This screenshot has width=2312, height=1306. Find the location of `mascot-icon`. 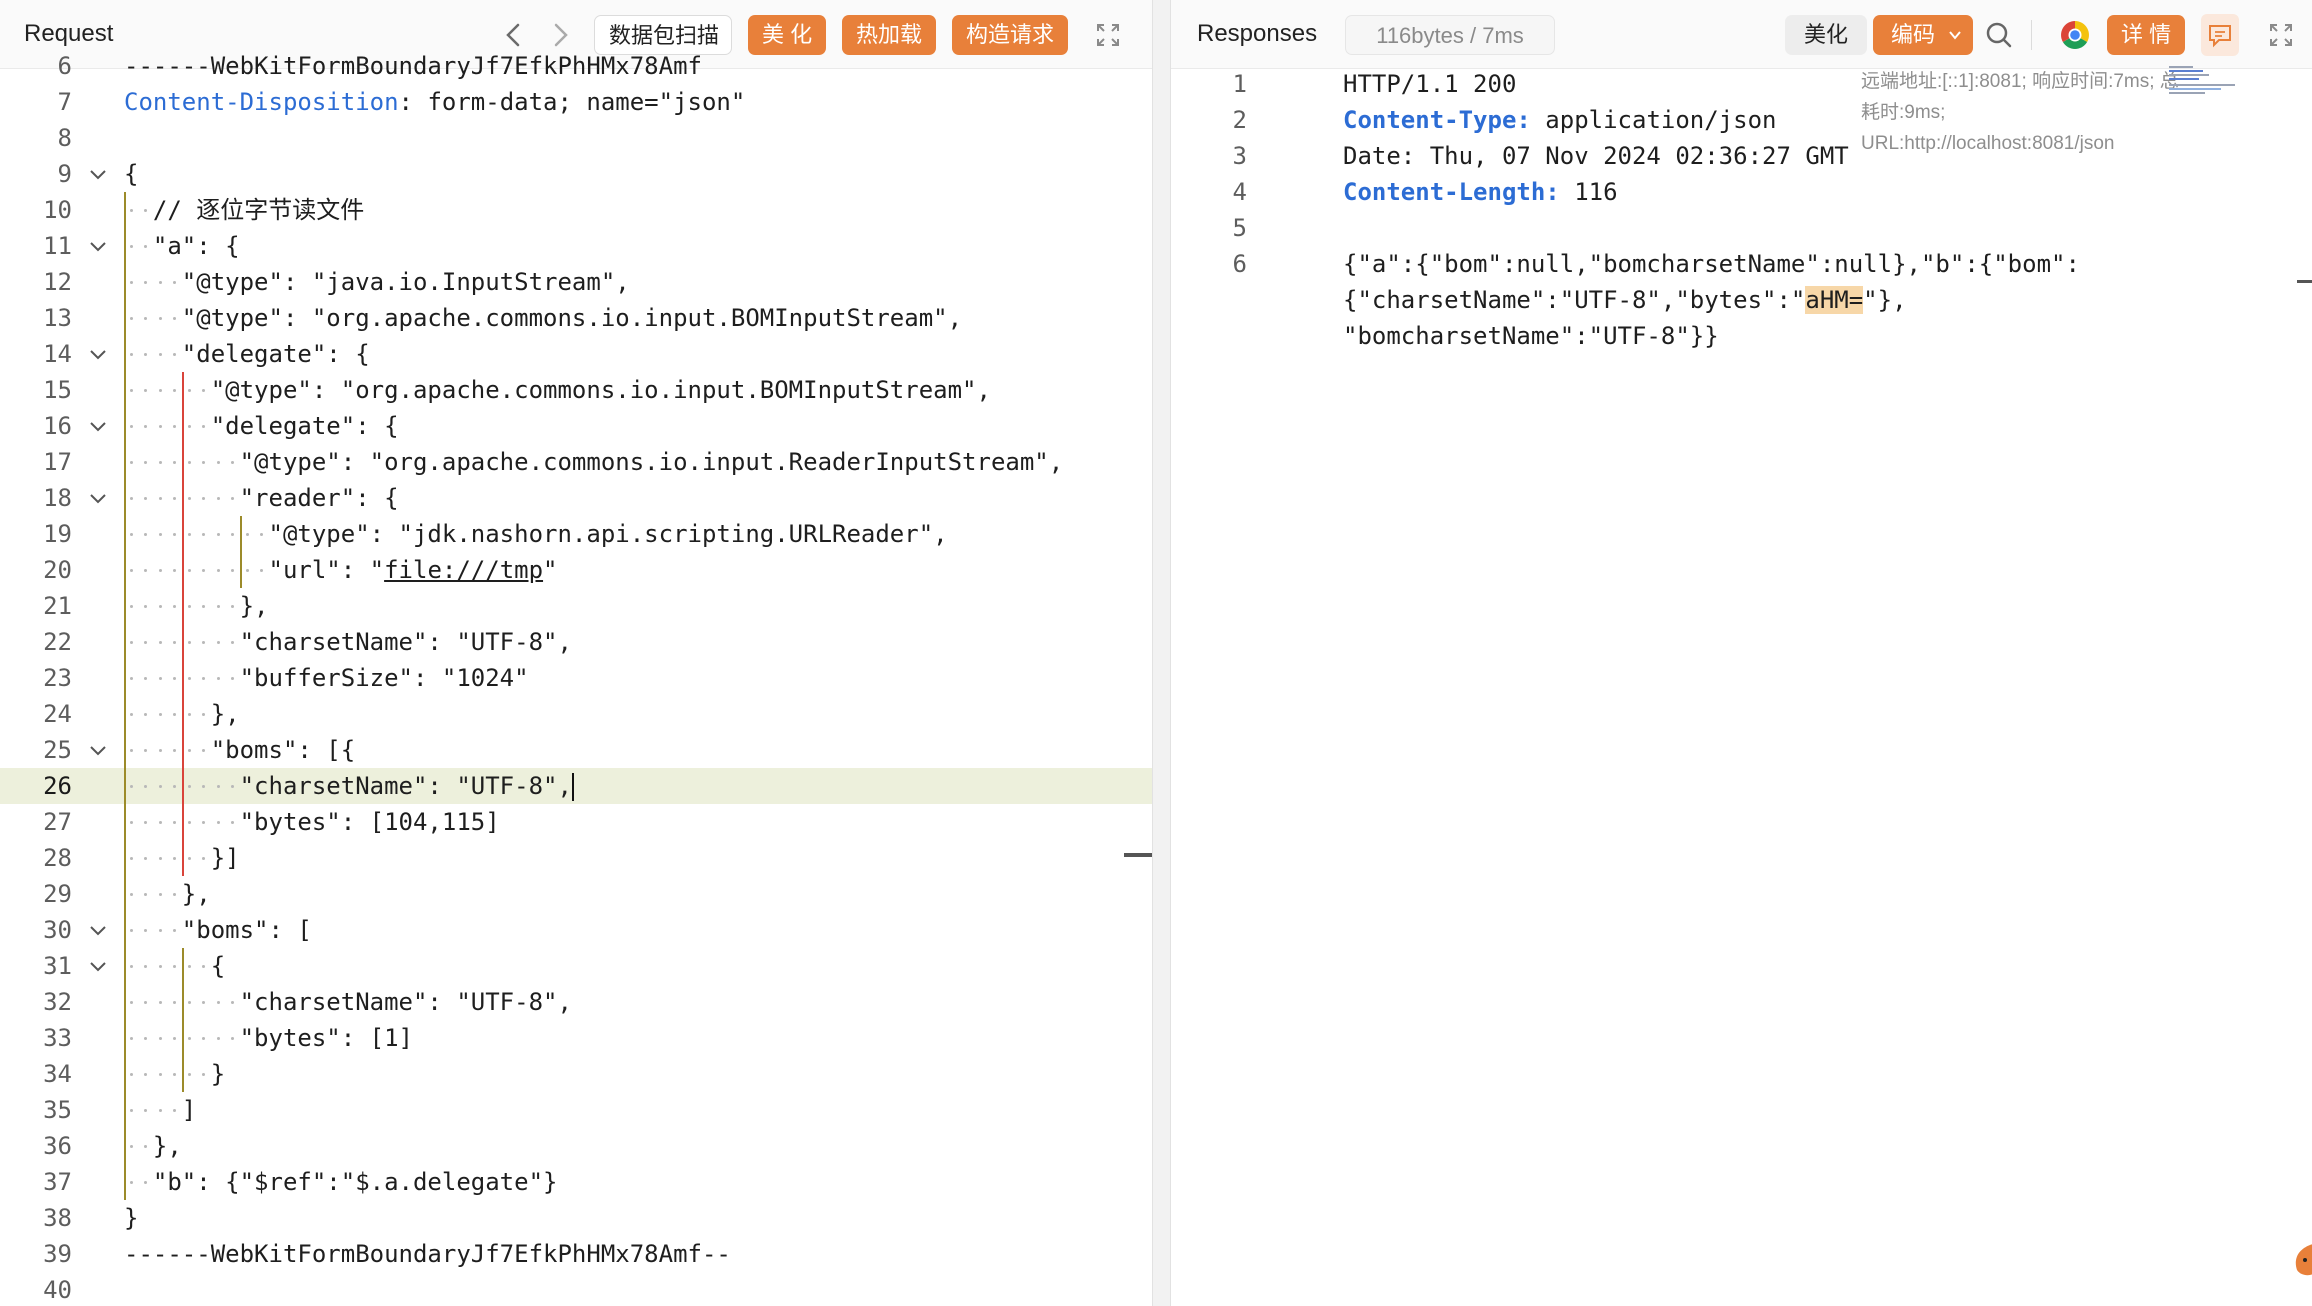

mascot-icon is located at coordinates (2300, 1260).